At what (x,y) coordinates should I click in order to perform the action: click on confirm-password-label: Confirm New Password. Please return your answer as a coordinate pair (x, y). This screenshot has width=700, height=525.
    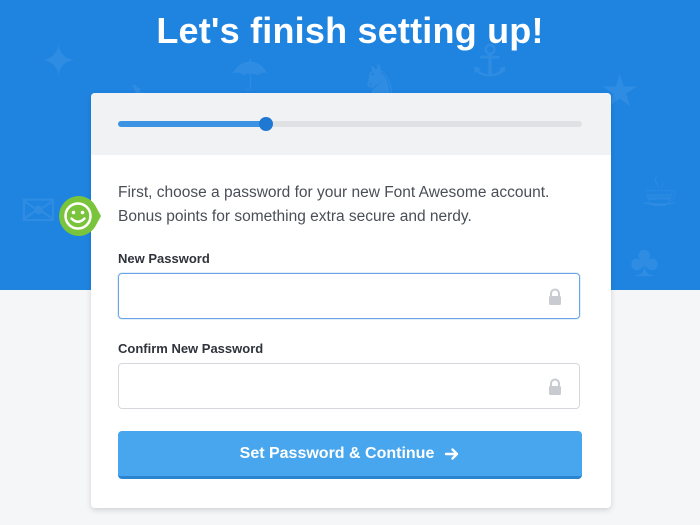
    Looking at the image, I should click on (191, 348).